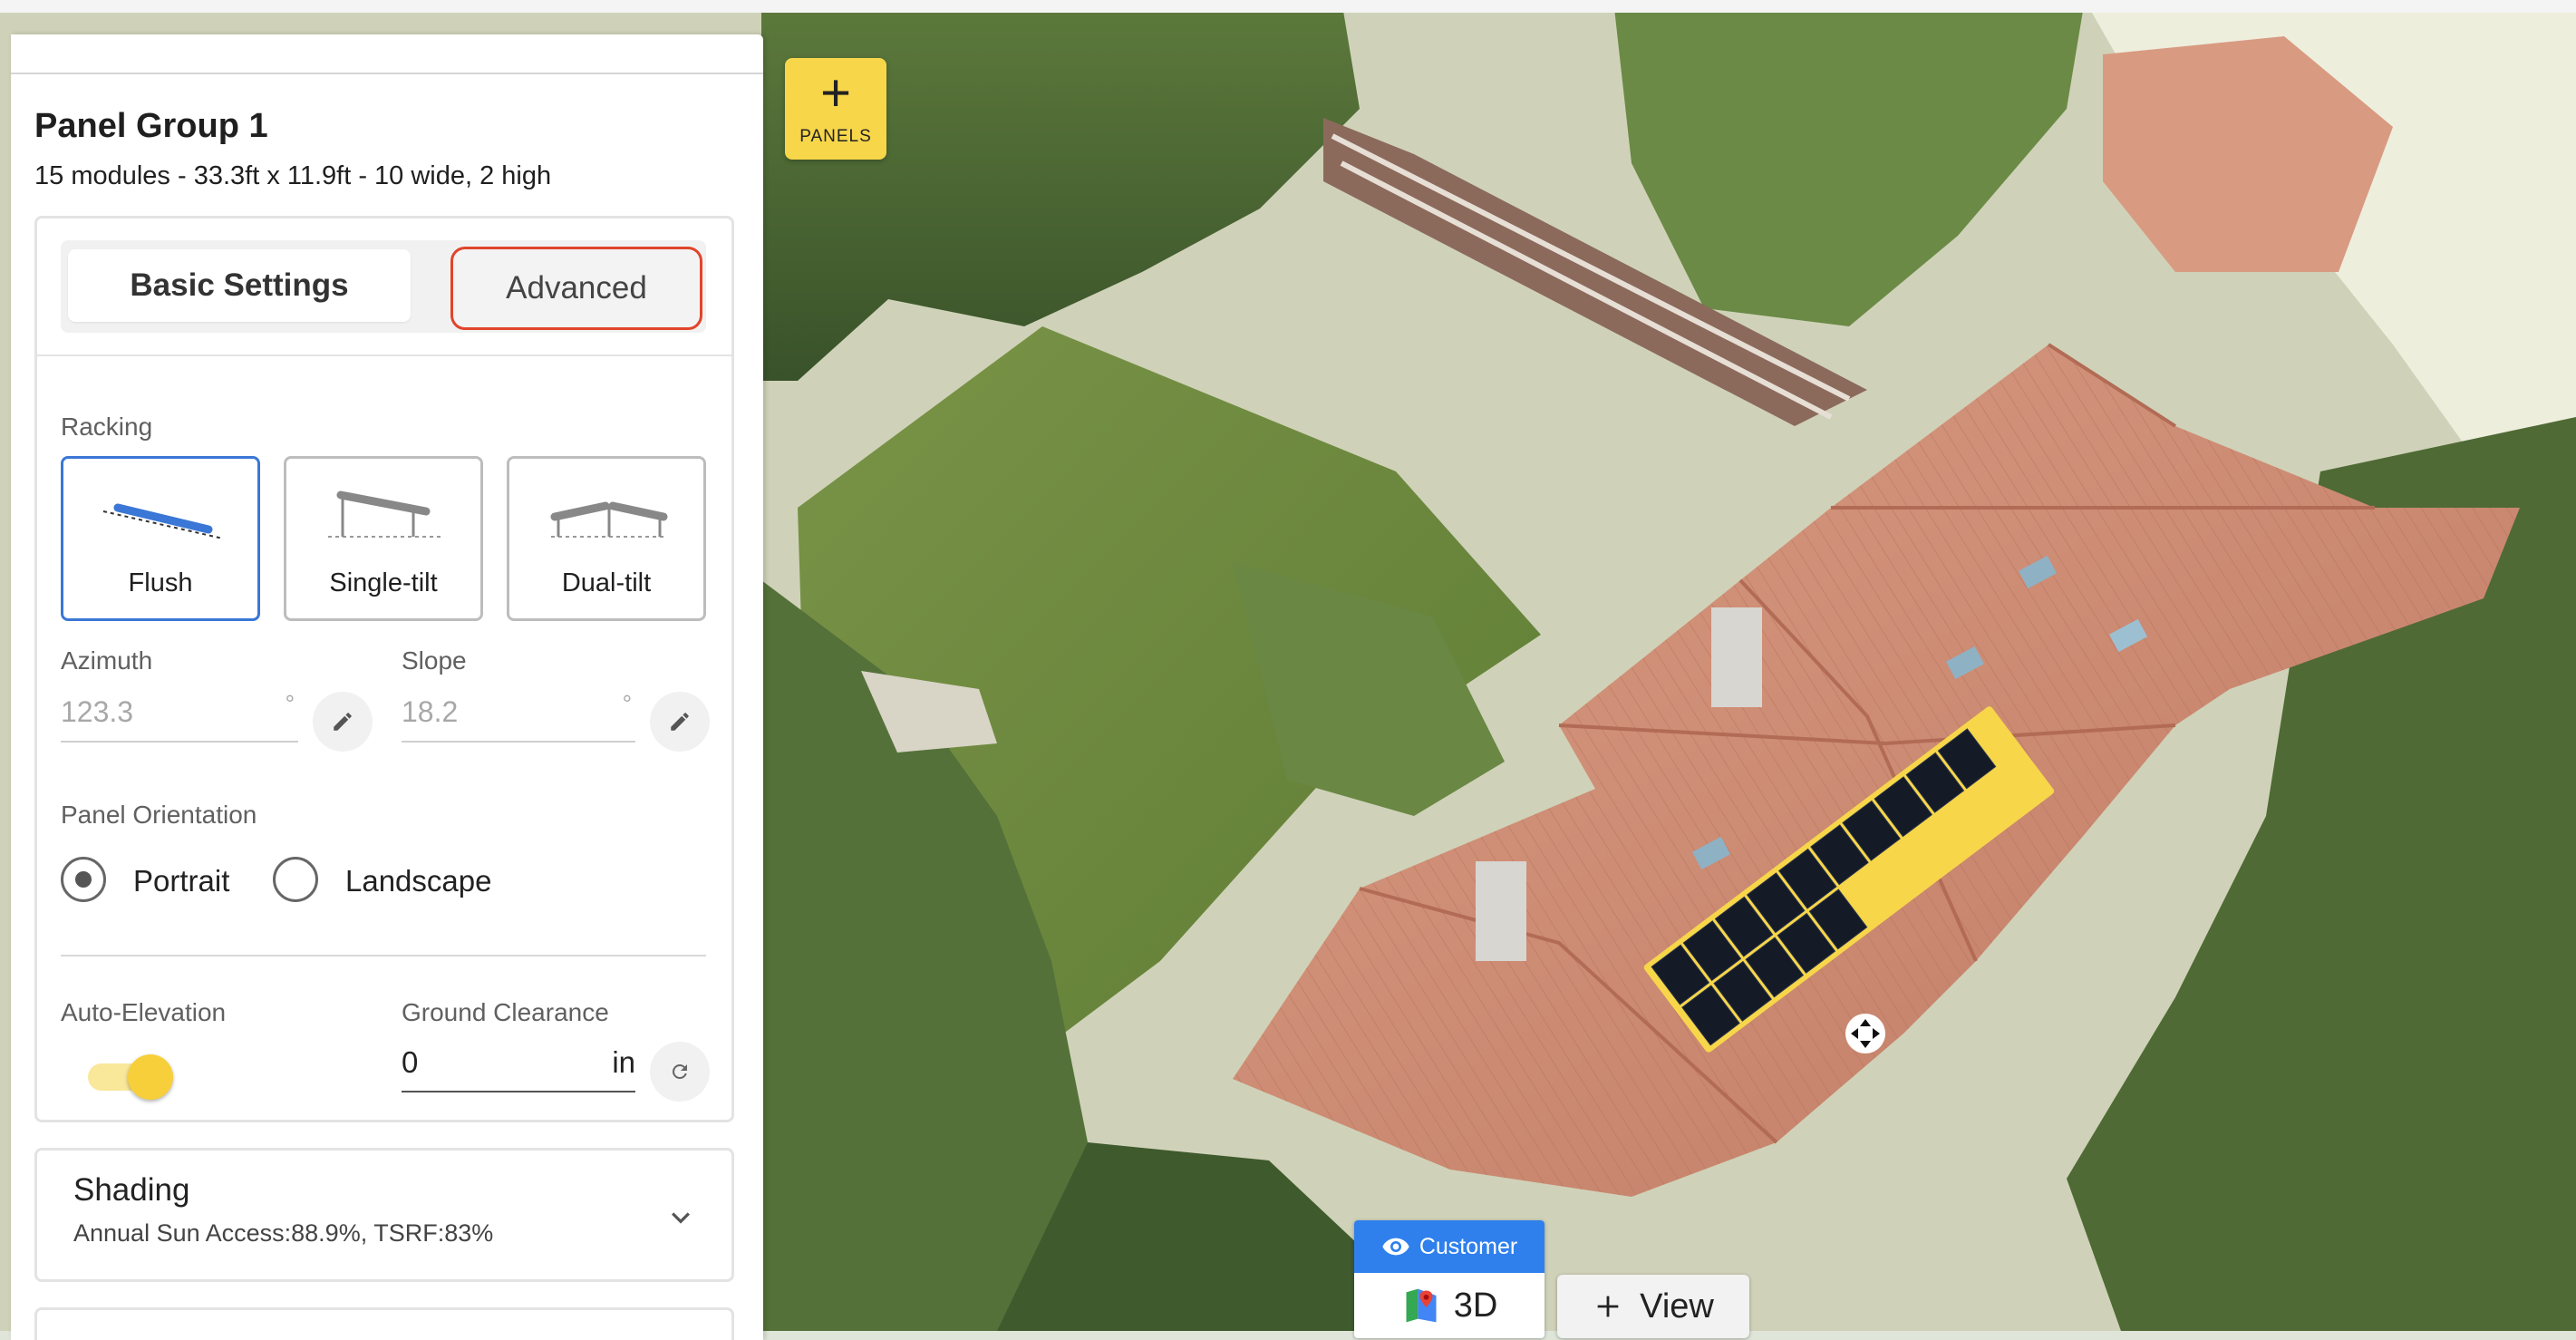 Image resolution: width=2576 pixels, height=1340 pixels. Describe the element at coordinates (681, 1217) in the screenshot. I see `chevron-down-icon` at that location.